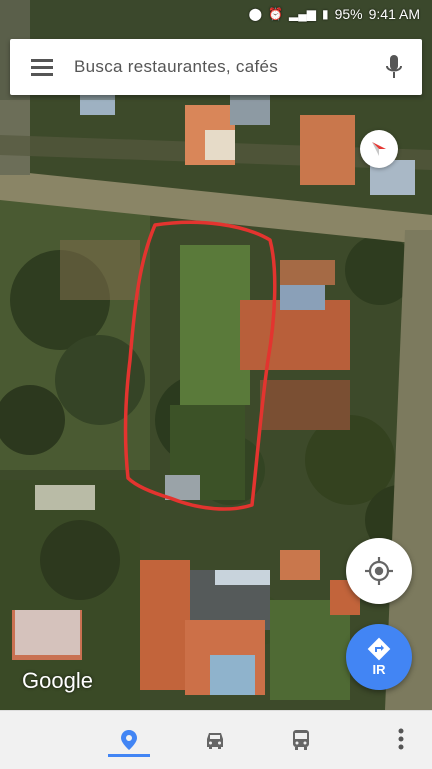 This screenshot has width=432, height=769. I want to click on signal-icon: ▂▄▆, so click(302, 14).